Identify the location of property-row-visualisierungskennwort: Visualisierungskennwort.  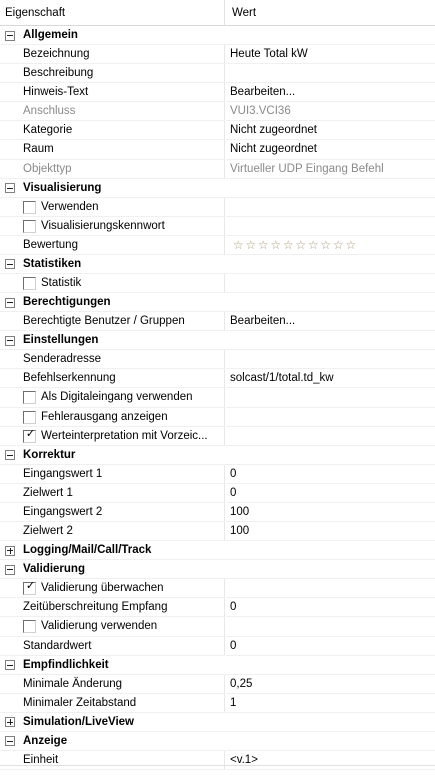
(217, 226).